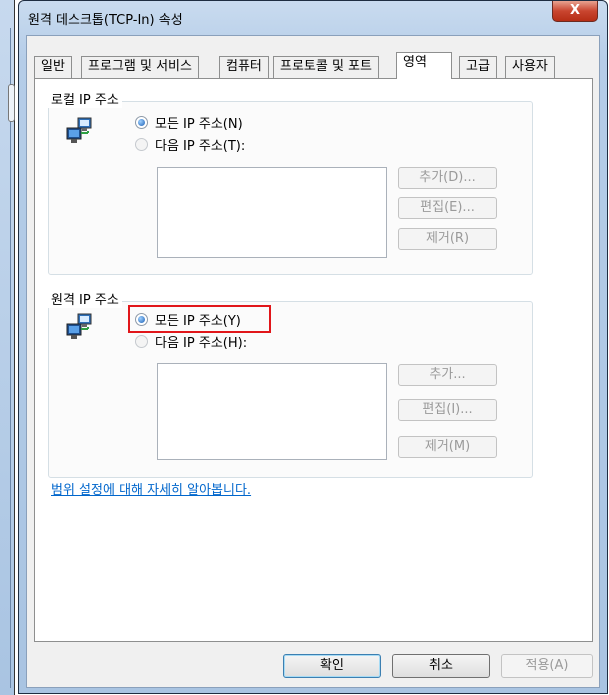  What do you see at coordinates (198, 321) in the screenshot?
I see `remote-any-ip-label: 모든 IP 주소(Y)` at bounding box center [198, 321].